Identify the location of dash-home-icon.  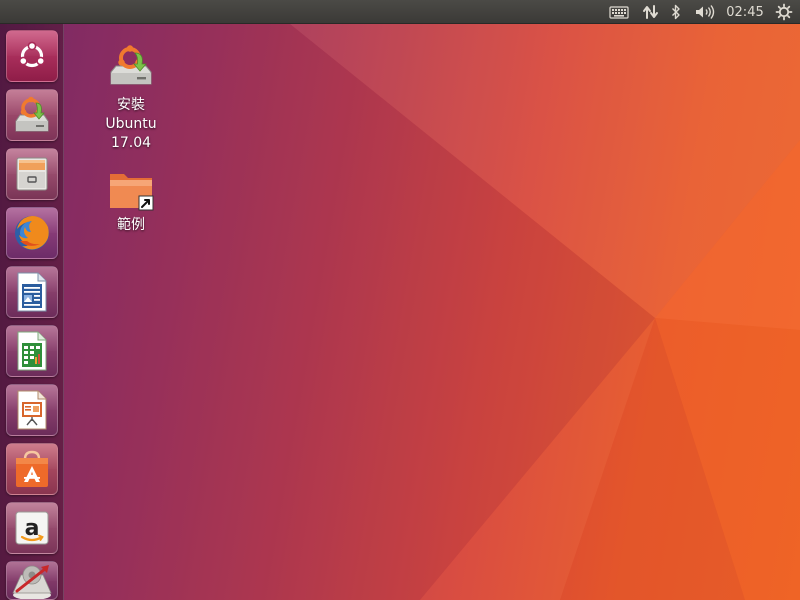
(32, 54).